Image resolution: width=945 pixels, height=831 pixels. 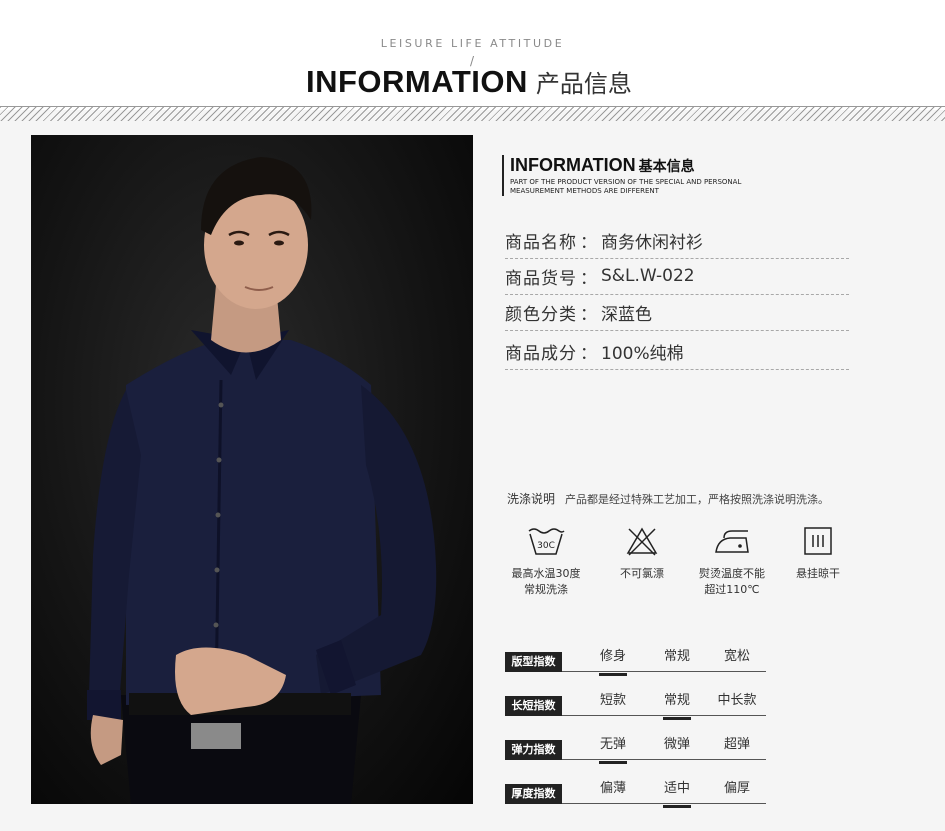 I want to click on no-bleach-icon, so click(x=642, y=541).